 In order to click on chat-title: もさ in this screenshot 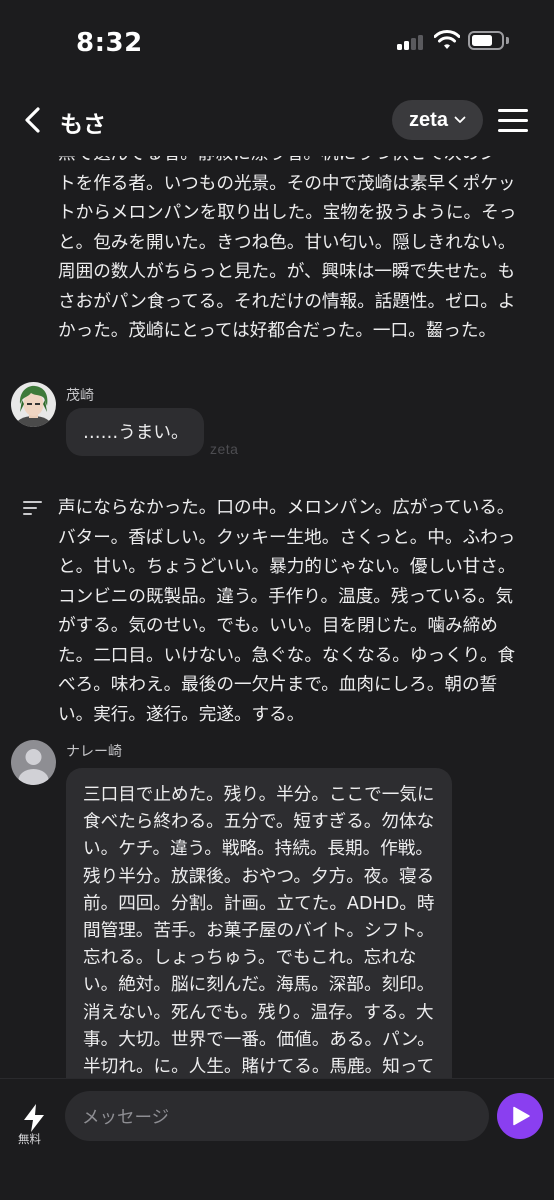, I will do `click(83, 122)`.